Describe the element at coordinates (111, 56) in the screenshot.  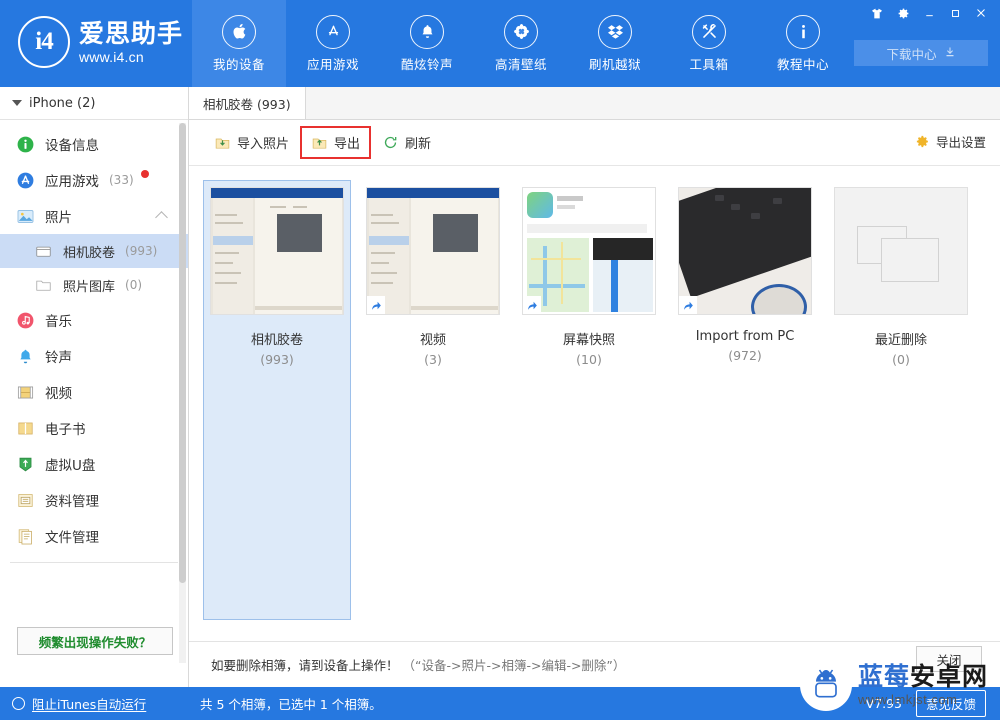
I see `brand-url: www.i4.cn` at that location.